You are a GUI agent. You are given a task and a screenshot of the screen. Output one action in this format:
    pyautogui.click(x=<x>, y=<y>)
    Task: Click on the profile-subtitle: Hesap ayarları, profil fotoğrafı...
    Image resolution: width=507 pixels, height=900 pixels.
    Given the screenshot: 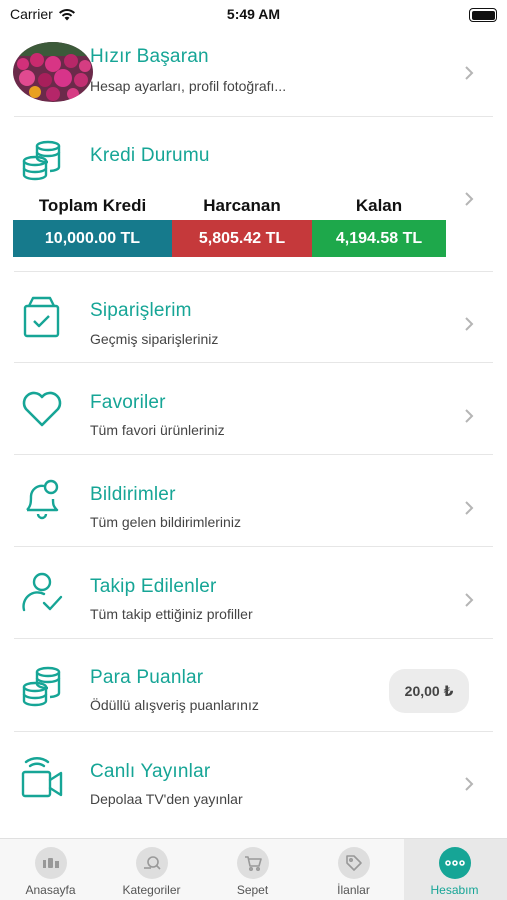 What is the action you would take?
    pyautogui.click(x=188, y=86)
    